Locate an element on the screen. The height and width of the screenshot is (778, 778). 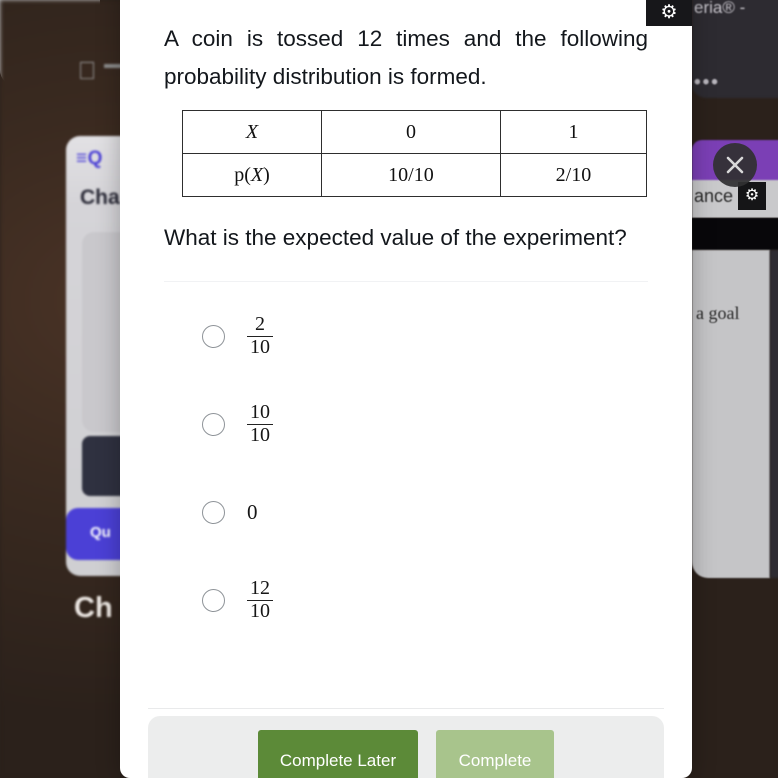
fraction-1: 2 10 is located at coordinates (260, 335).